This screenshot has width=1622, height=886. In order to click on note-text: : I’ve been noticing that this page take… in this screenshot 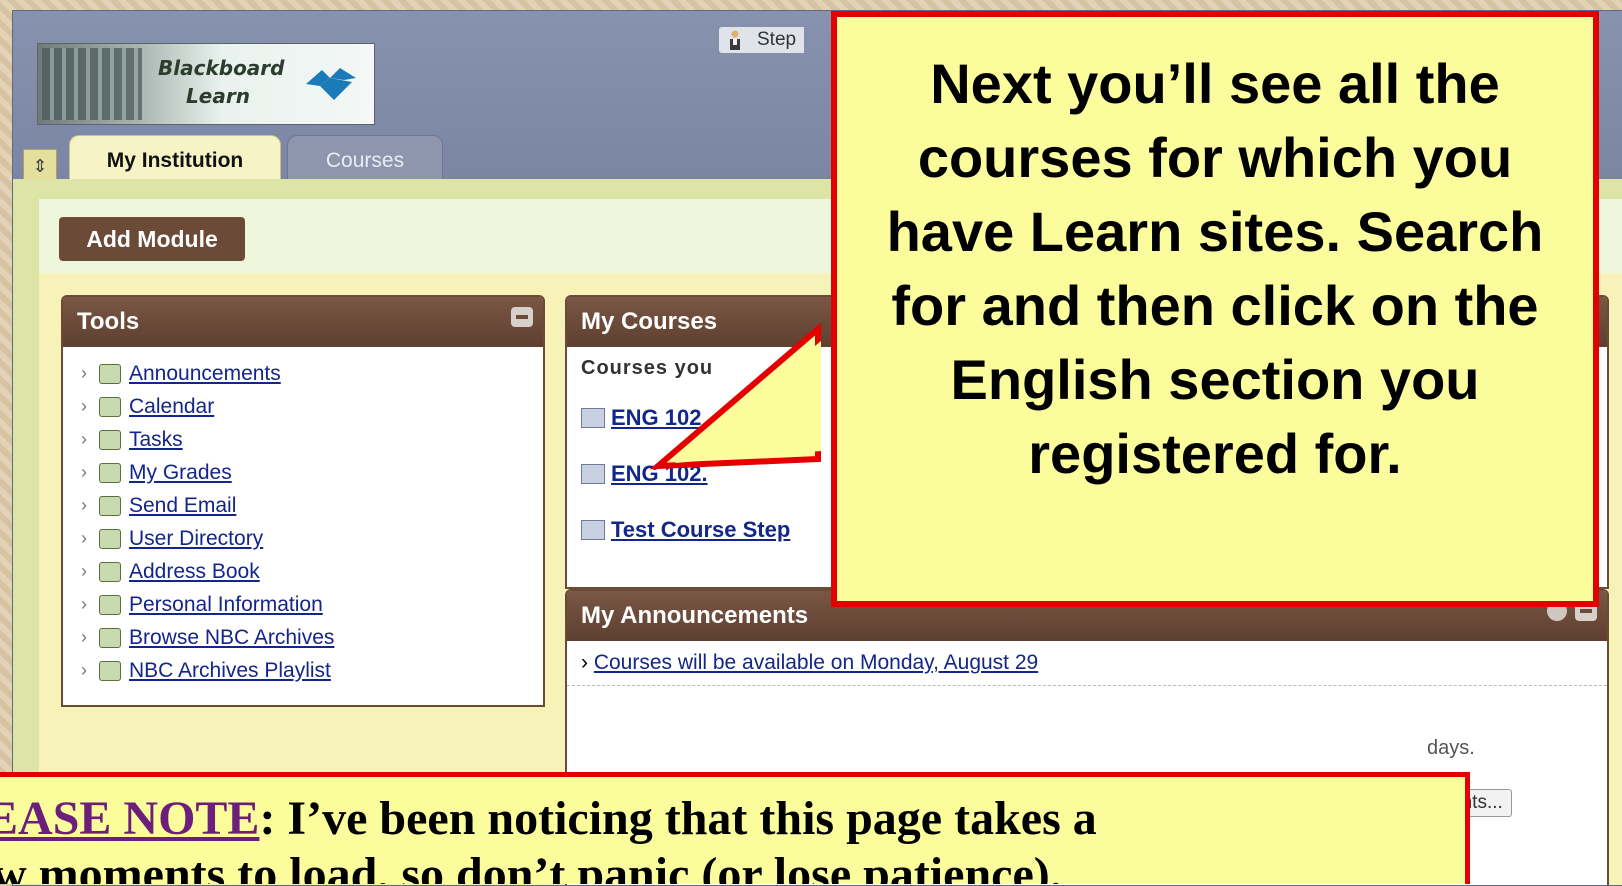, I will do `click(678, 818)`.